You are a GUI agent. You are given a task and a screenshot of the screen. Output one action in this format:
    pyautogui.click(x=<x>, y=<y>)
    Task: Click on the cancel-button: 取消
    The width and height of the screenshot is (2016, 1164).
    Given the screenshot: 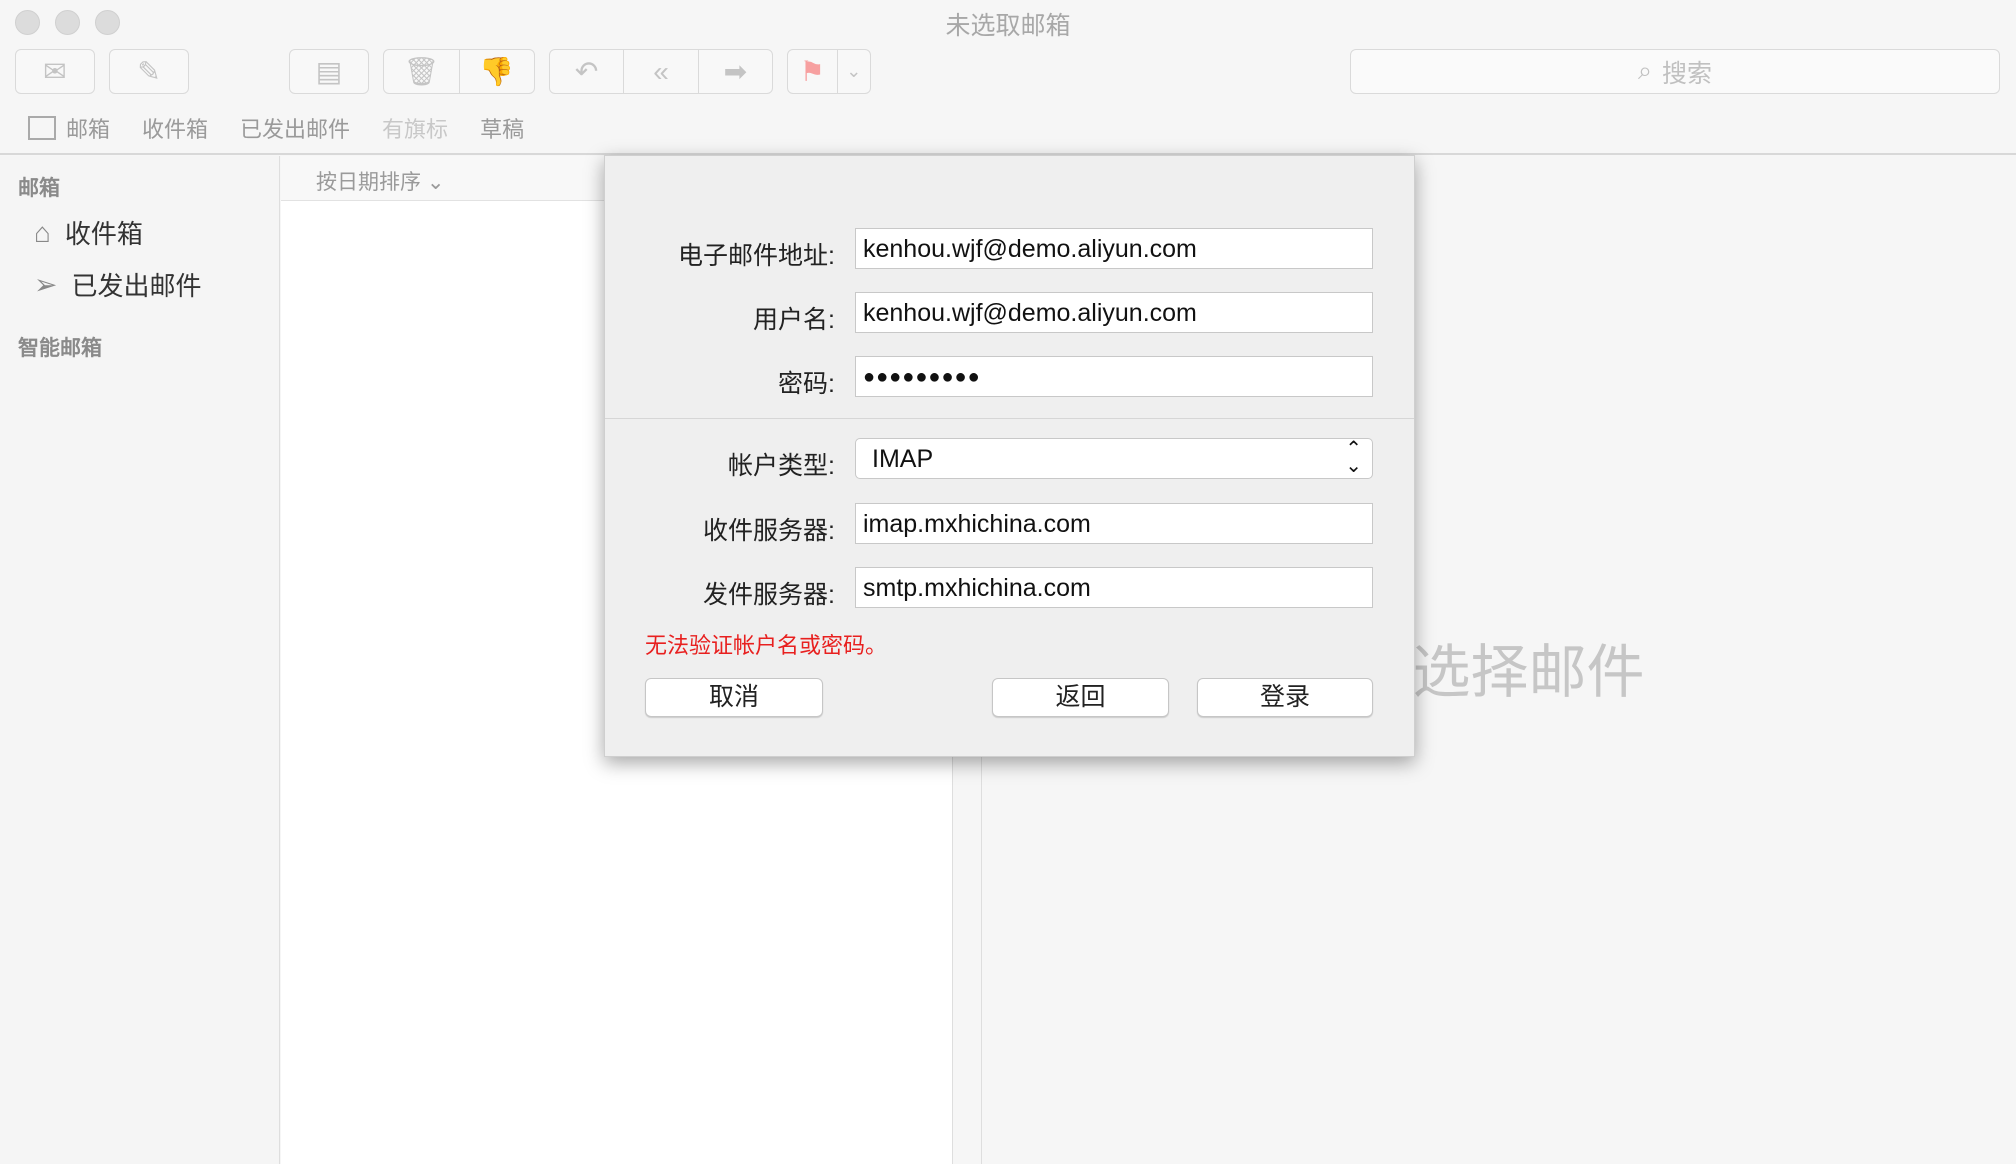 What is the action you would take?
    pyautogui.click(x=734, y=697)
    